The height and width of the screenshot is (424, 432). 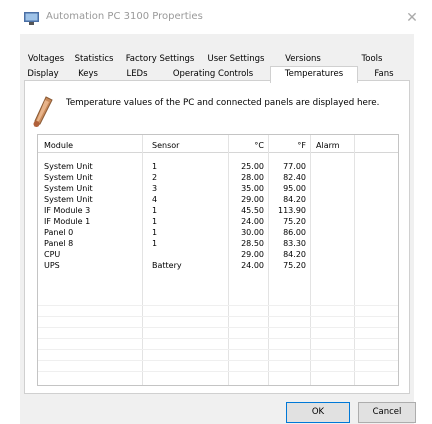 I want to click on close-icon: ✕, so click(x=412, y=18).